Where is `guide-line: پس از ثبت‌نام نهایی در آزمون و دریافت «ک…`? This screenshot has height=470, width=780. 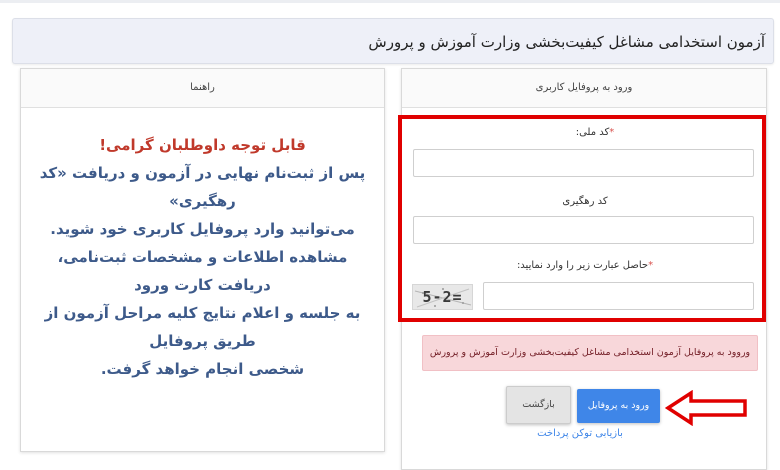
guide-line: پس از ثبت‌نام نهایی در آزمون و دریافت «ک… is located at coordinates (202, 187).